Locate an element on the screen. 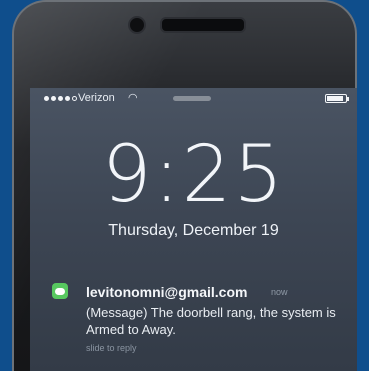 This screenshot has height=371, width=369. battery-icon is located at coordinates (337, 98).